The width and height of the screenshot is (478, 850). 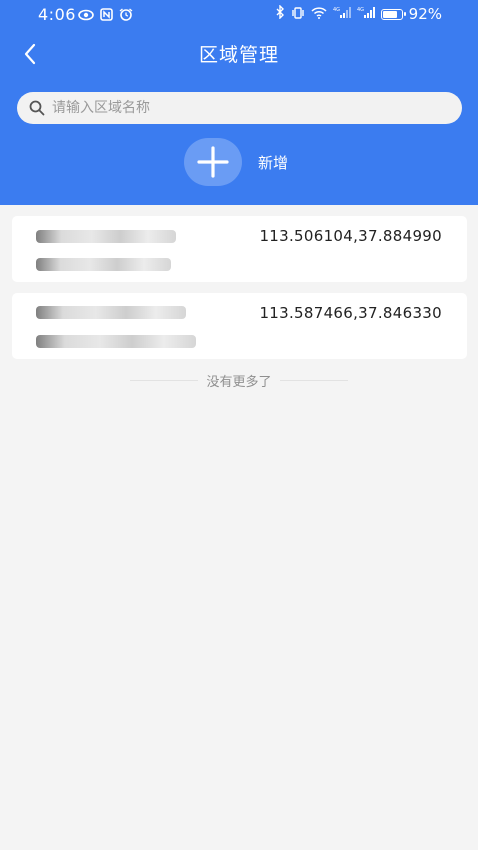 I want to click on search-bar, so click(x=239, y=108).